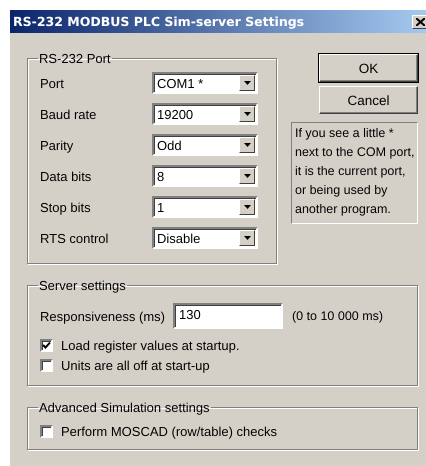 The width and height of the screenshot is (426, 466). Describe the element at coordinates (205, 176) in the screenshot. I see `dropdown: 8` at that location.